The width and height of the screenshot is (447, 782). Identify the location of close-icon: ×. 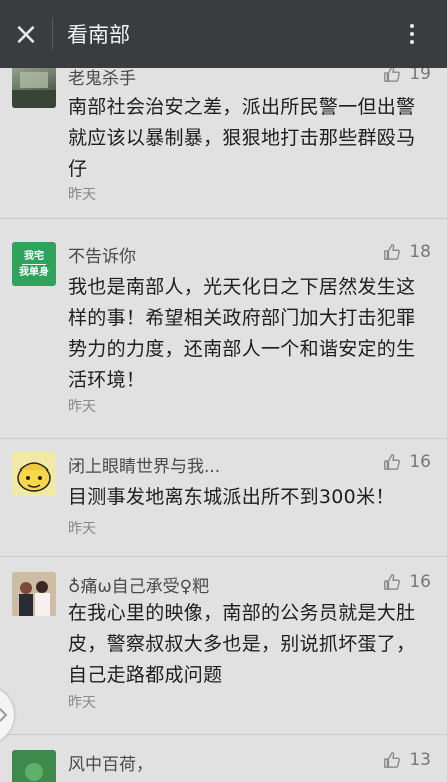
(26, 34).